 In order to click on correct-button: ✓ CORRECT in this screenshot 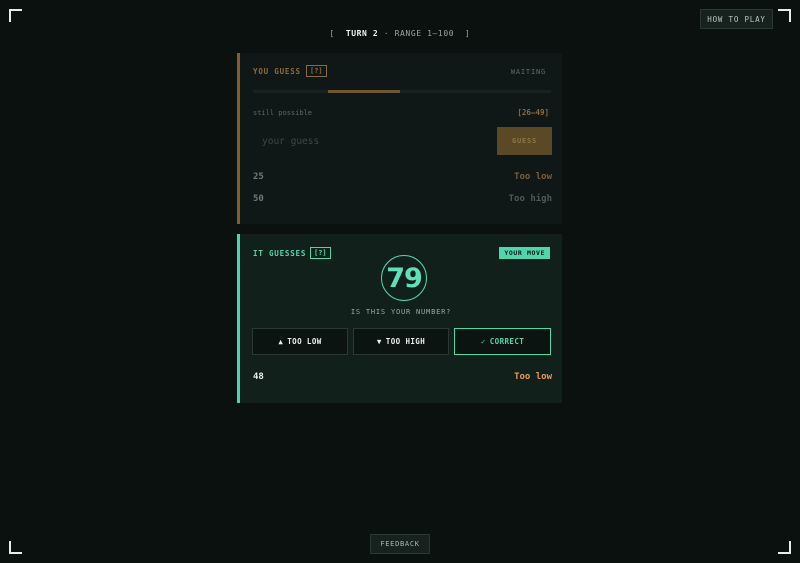, I will do `click(502, 341)`.